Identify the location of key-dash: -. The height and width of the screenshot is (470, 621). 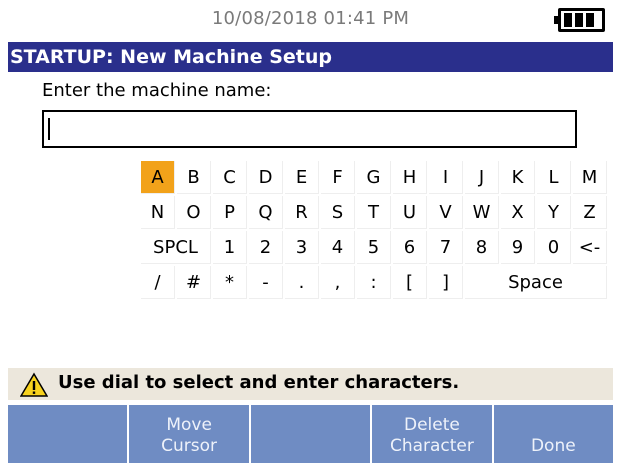
(266, 282).